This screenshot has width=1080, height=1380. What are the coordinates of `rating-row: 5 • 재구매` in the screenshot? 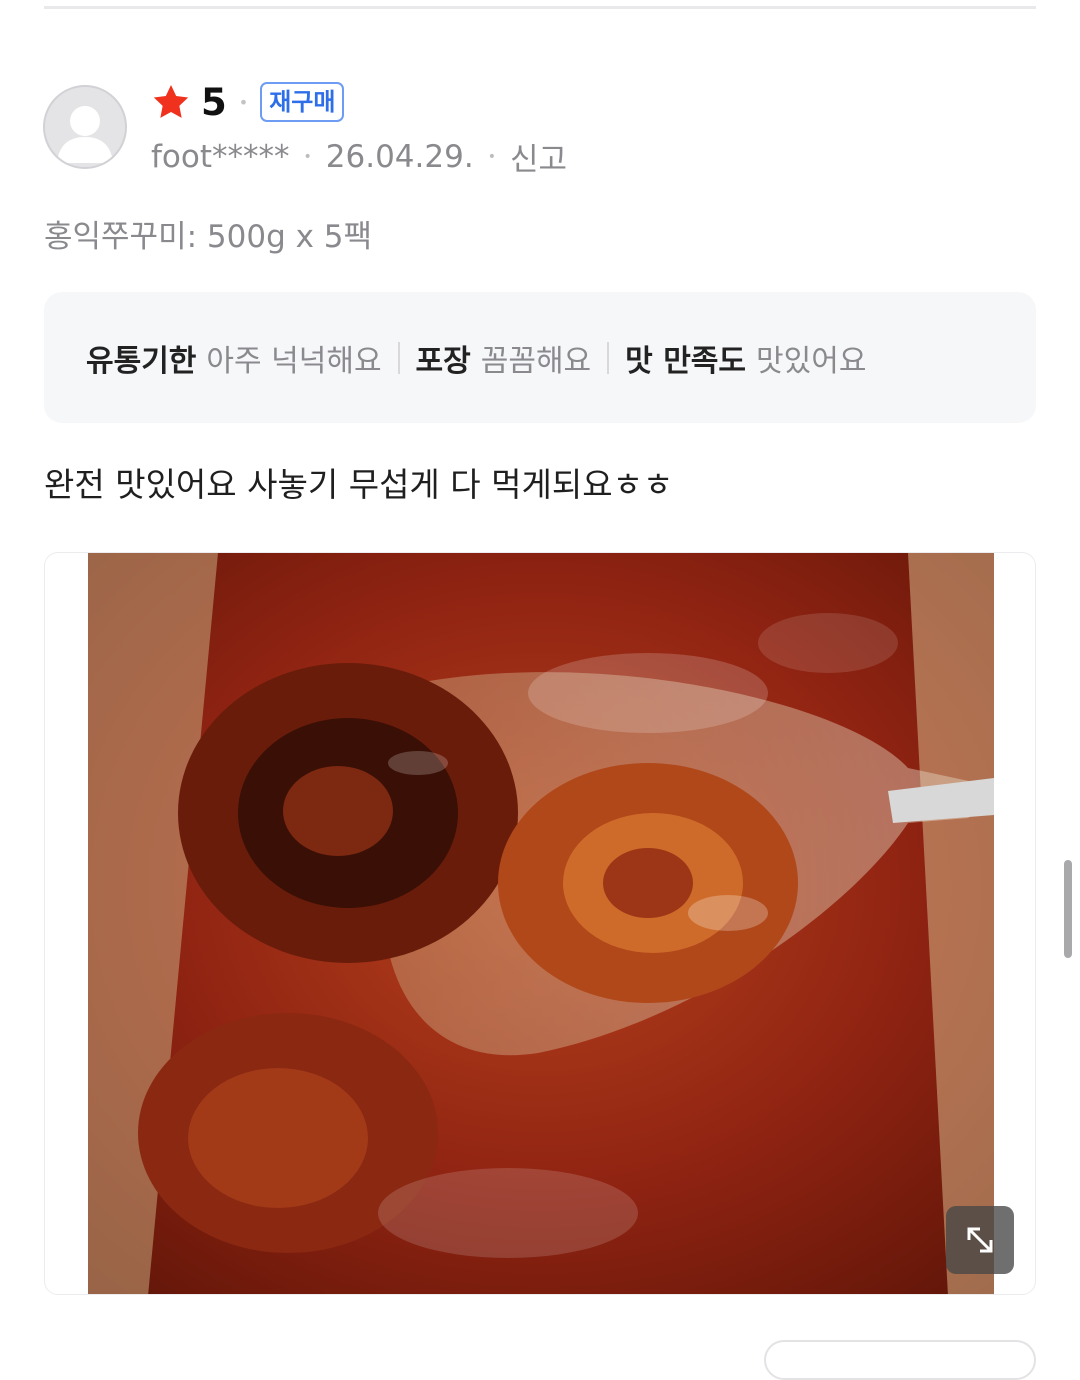 It's located at (248, 102).